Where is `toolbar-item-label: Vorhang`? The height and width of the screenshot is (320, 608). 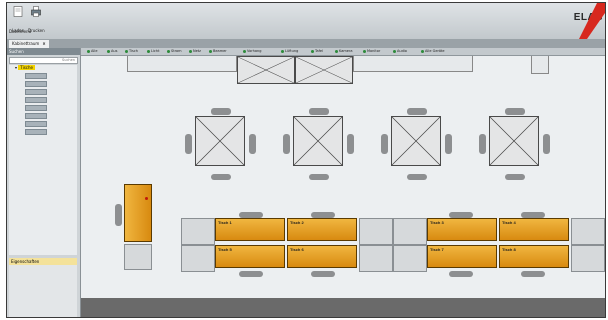 toolbar-item-label: Vorhang is located at coordinates (254, 51).